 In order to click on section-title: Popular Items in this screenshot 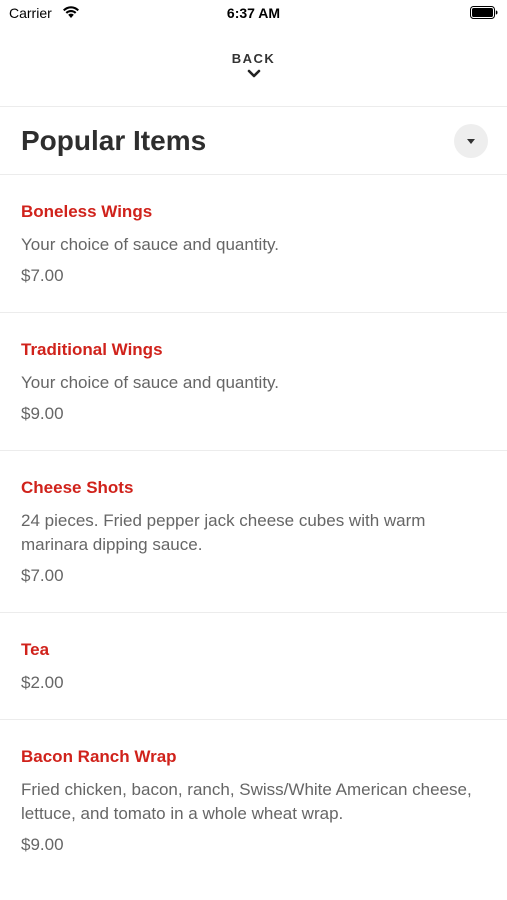, I will do `click(114, 140)`.